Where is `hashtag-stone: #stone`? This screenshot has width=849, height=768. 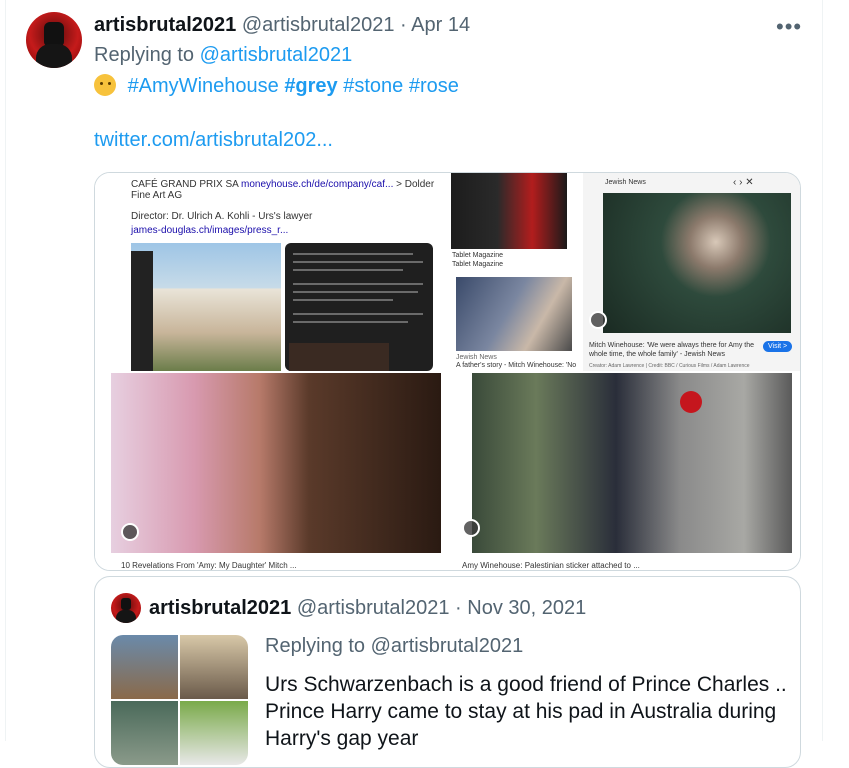
hashtag-stone: #stone is located at coordinates (373, 86).